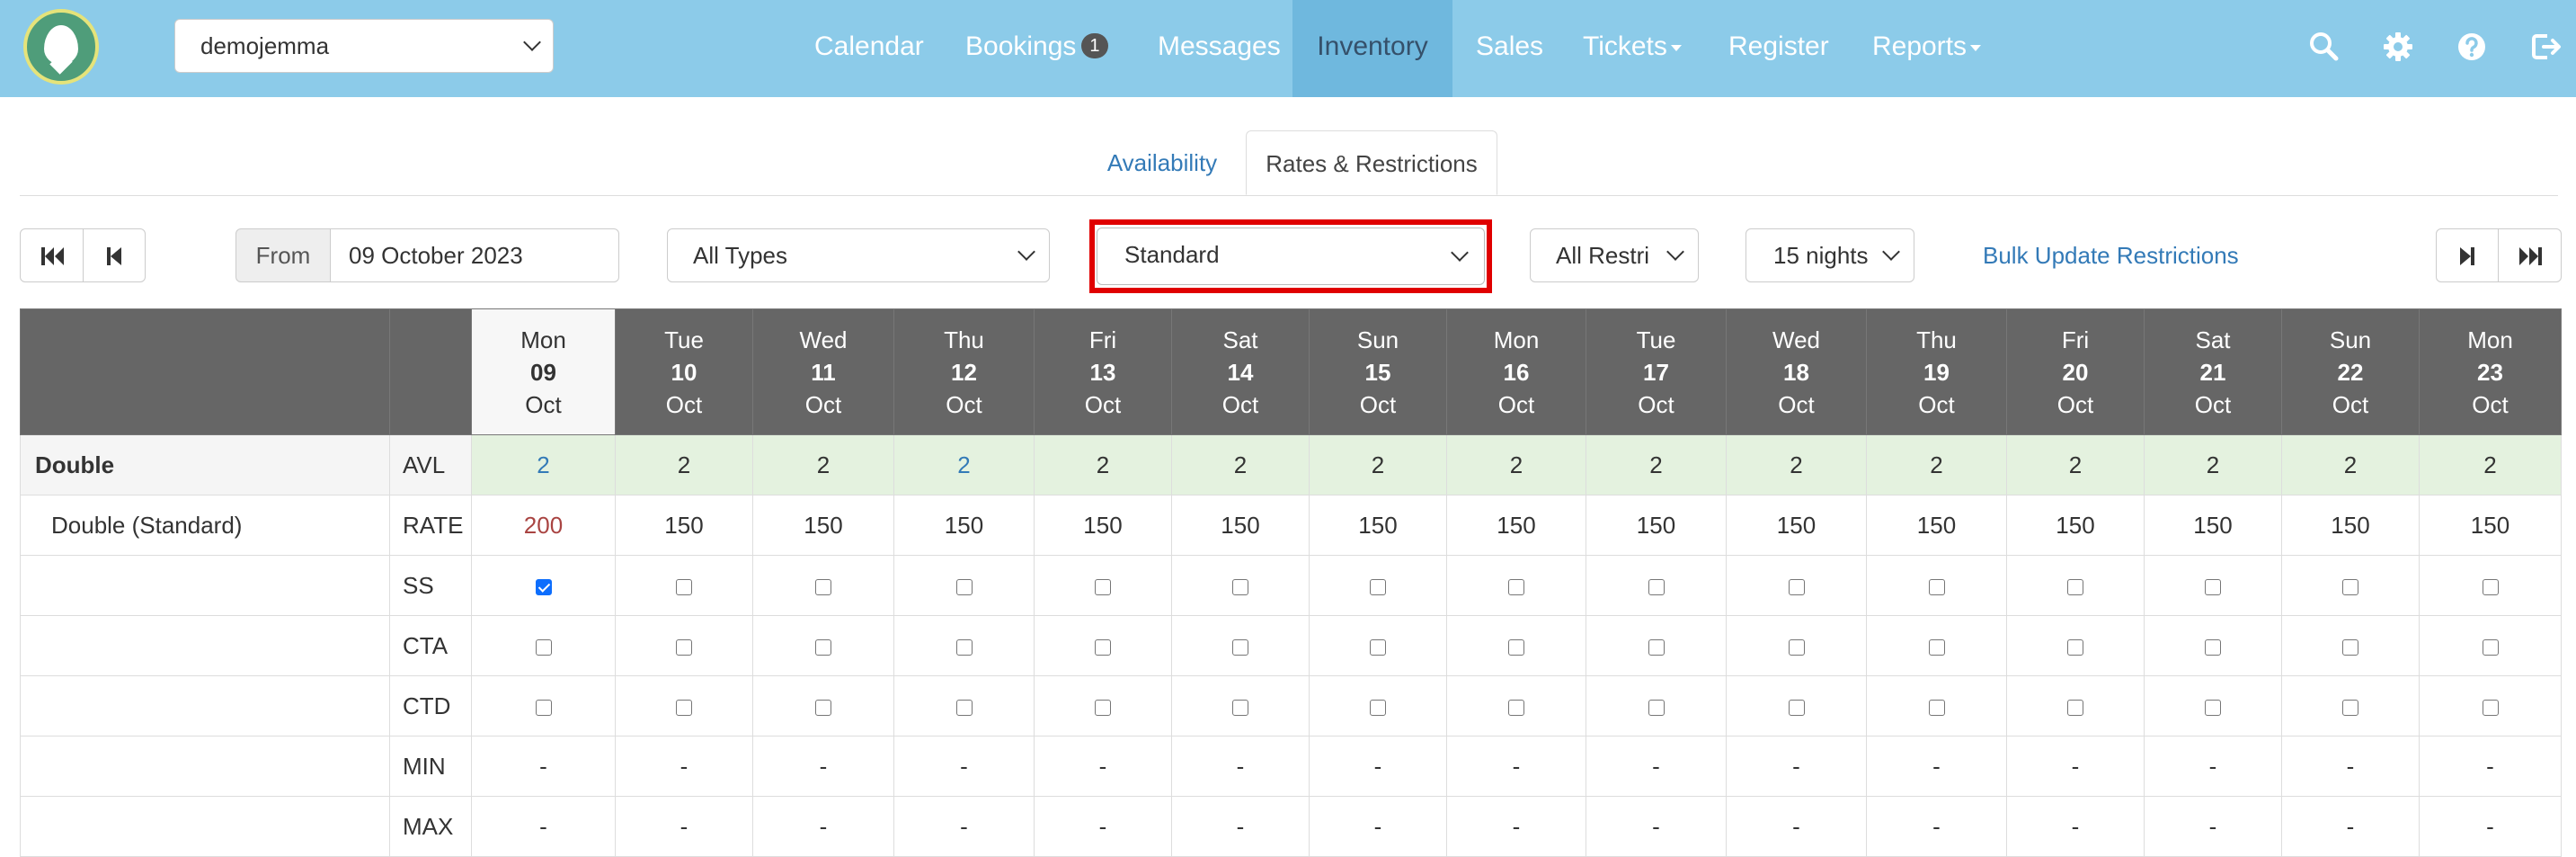  Describe the element at coordinates (1632, 48) in the screenshot. I see `nav-tickets: Tickets` at that location.